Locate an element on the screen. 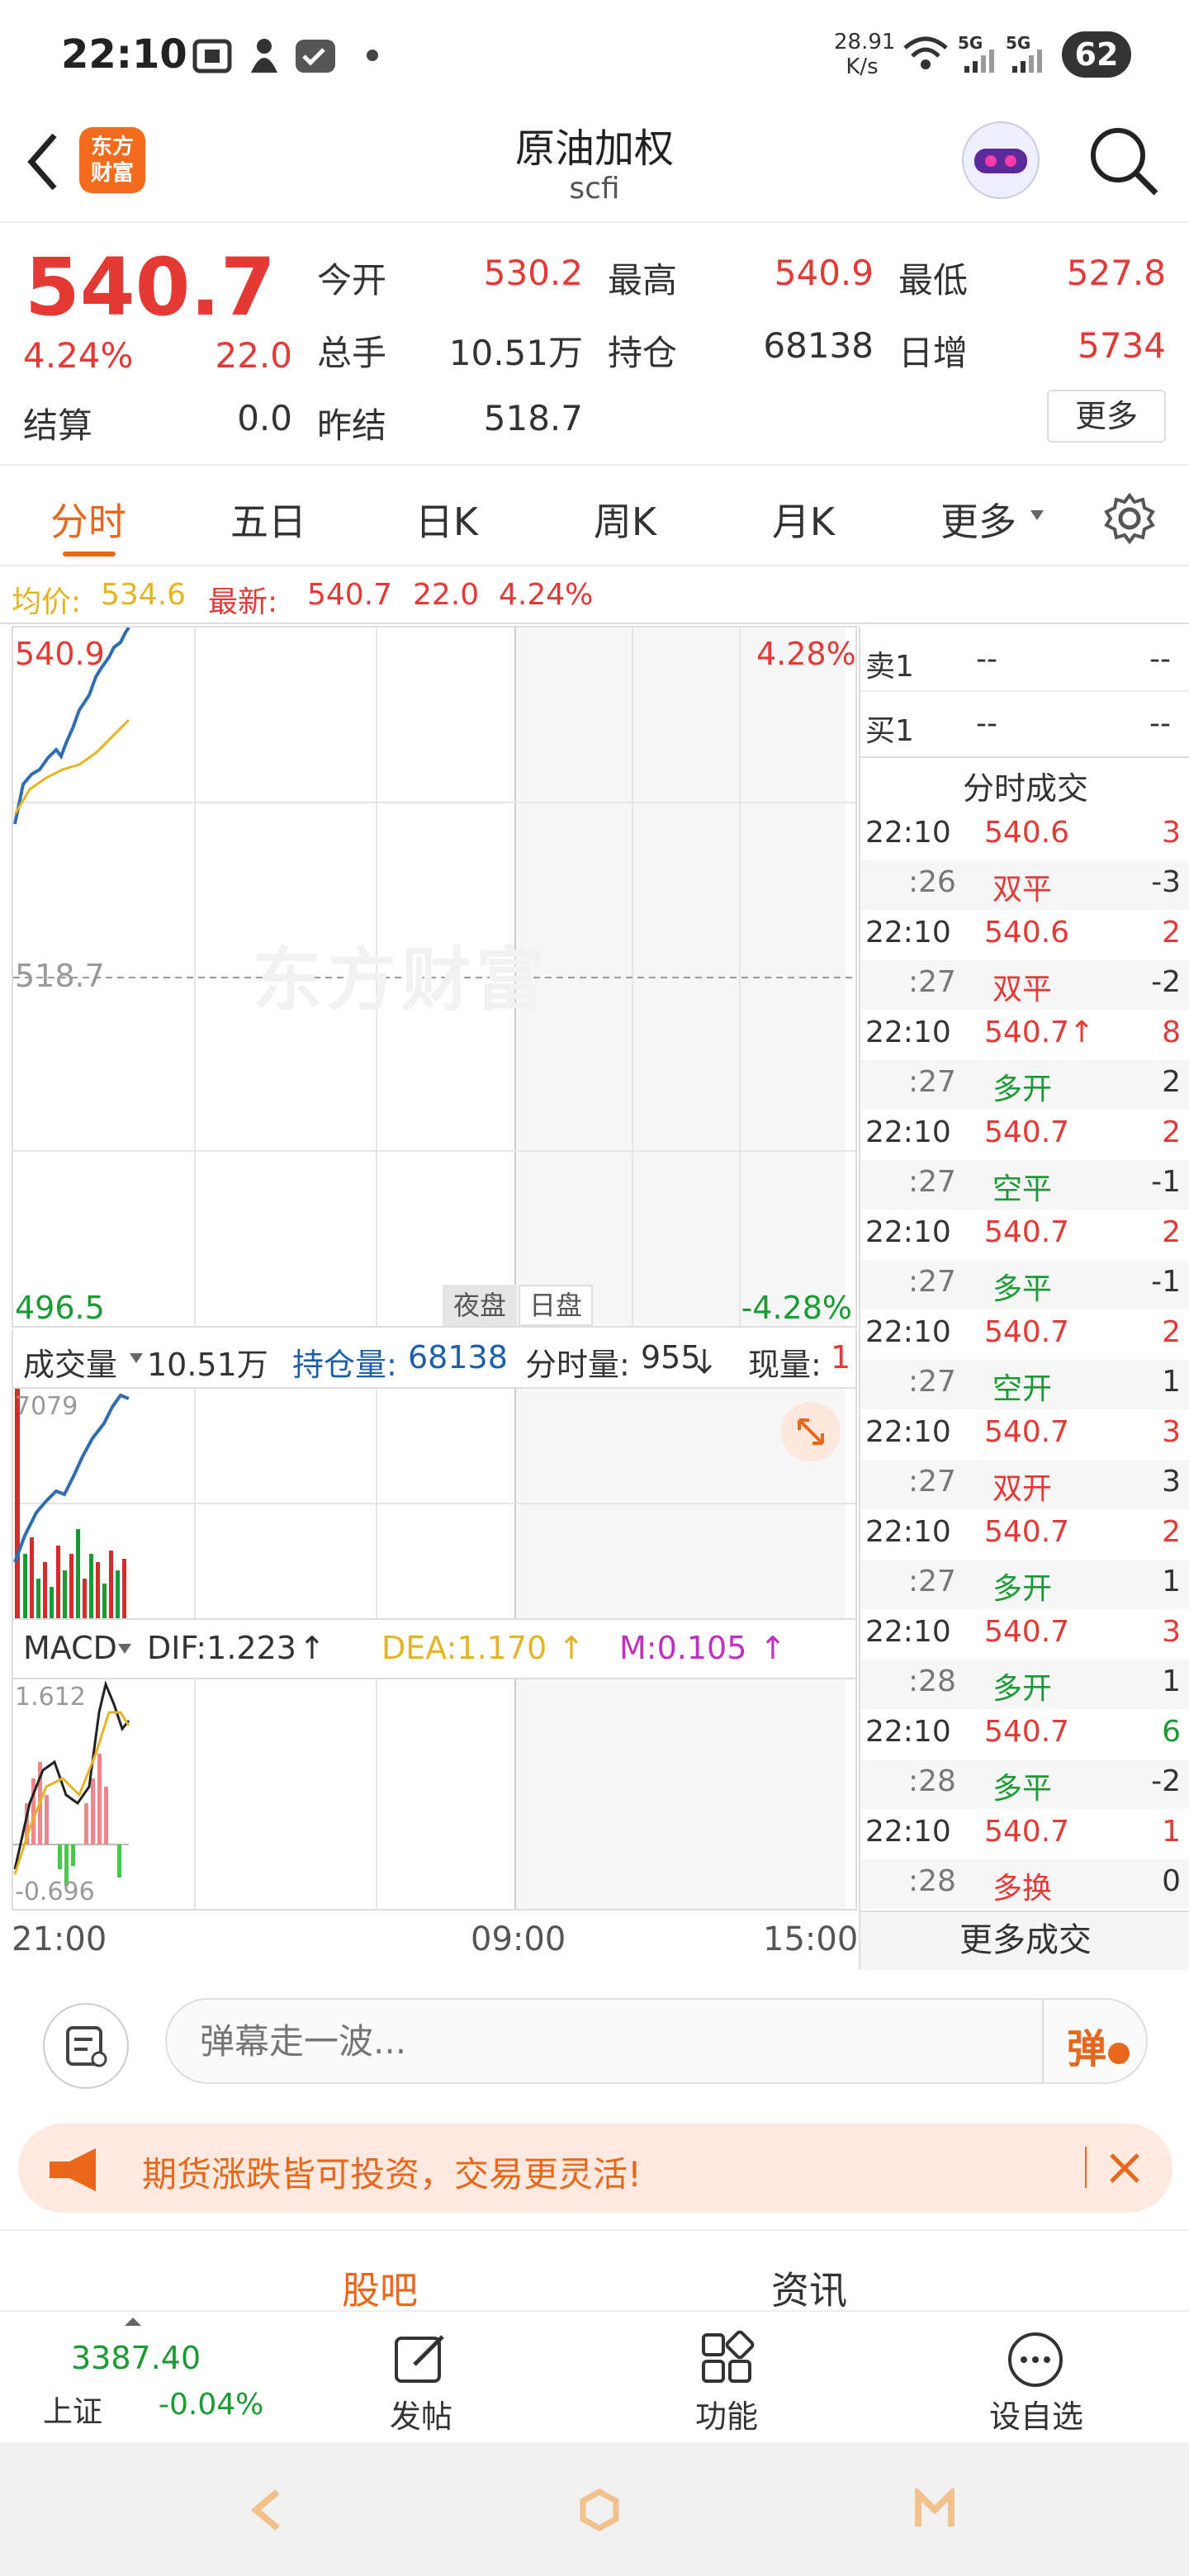 The image size is (1189, 2576). arrow-down-icon is located at coordinates (704, 1362).